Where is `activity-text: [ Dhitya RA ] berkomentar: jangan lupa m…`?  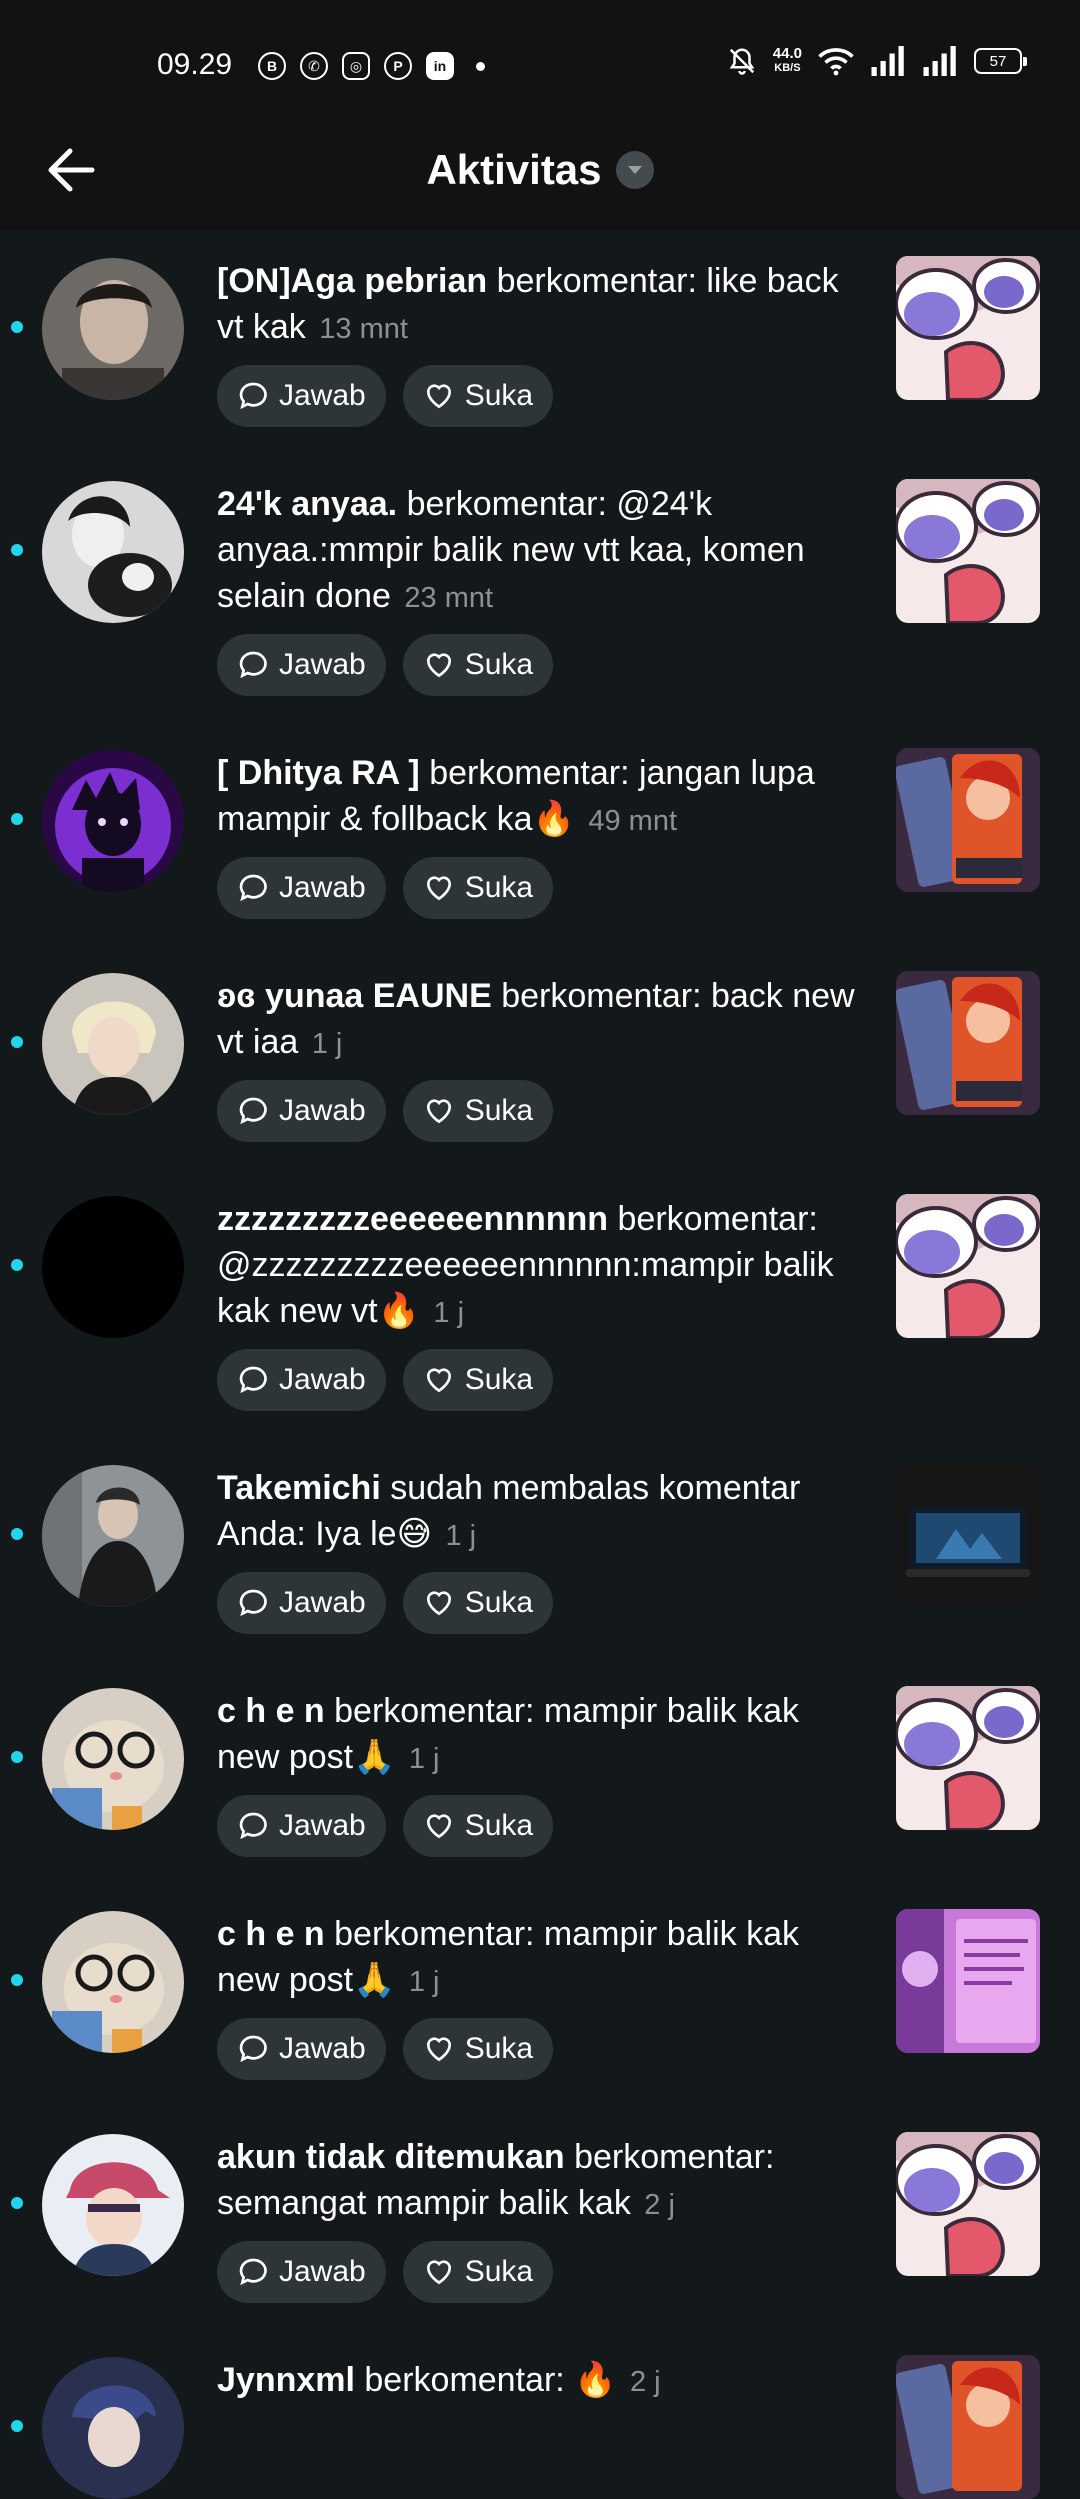 activity-text: [ Dhitya RA ] berkomentar: jangan lupa m… is located at coordinates (542, 797).